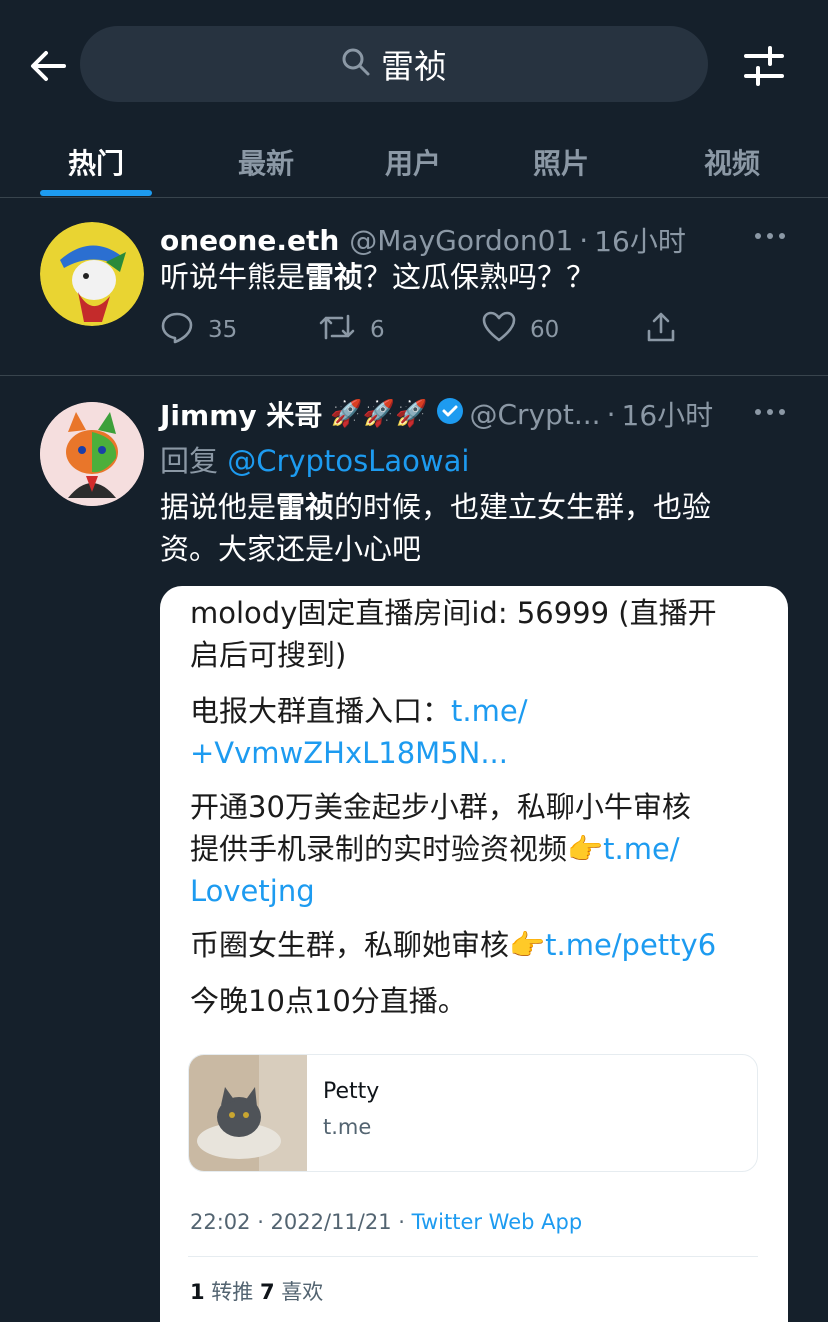 Image resolution: width=828 pixels, height=1322 pixels. What do you see at coordinates (351, 1091) in the screenshot?
I see `link-title: Petty` at bounding box center [351, 1091].